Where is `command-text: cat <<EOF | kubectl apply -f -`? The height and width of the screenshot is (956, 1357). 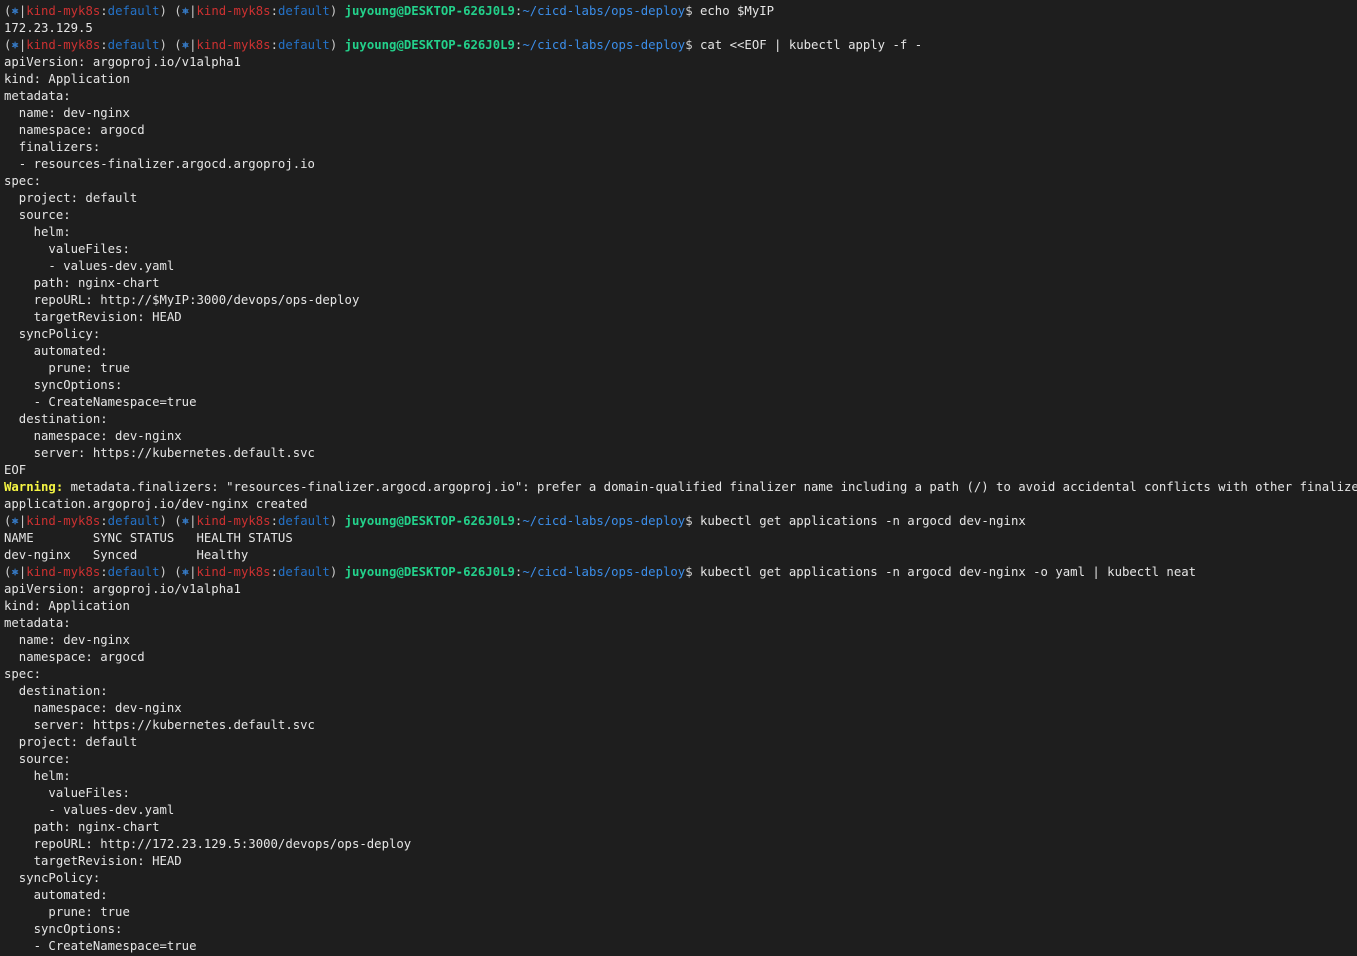
command-text: cat <<EOF | kubectl apply -f - is located at coordinates (811, 45).